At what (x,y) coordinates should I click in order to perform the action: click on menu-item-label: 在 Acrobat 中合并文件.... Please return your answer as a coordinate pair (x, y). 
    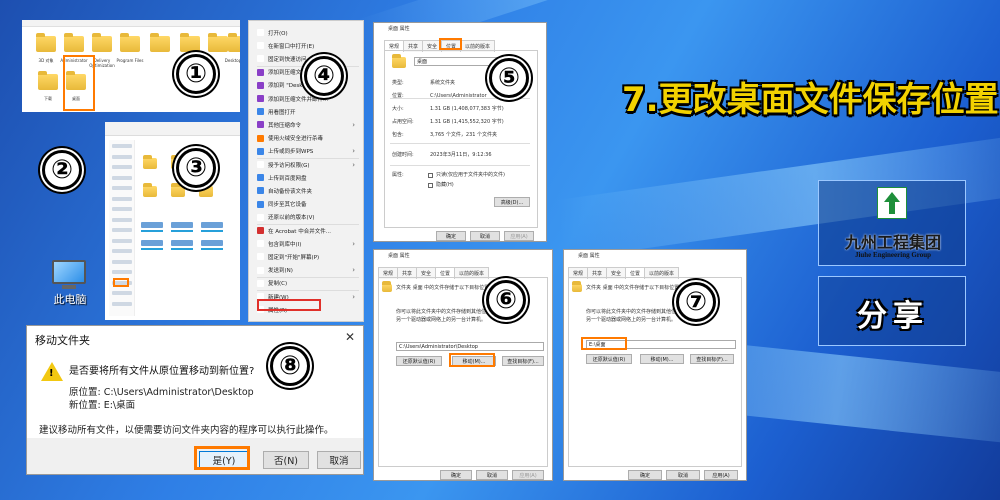
    Looking at the image, I should click on (299, 231).